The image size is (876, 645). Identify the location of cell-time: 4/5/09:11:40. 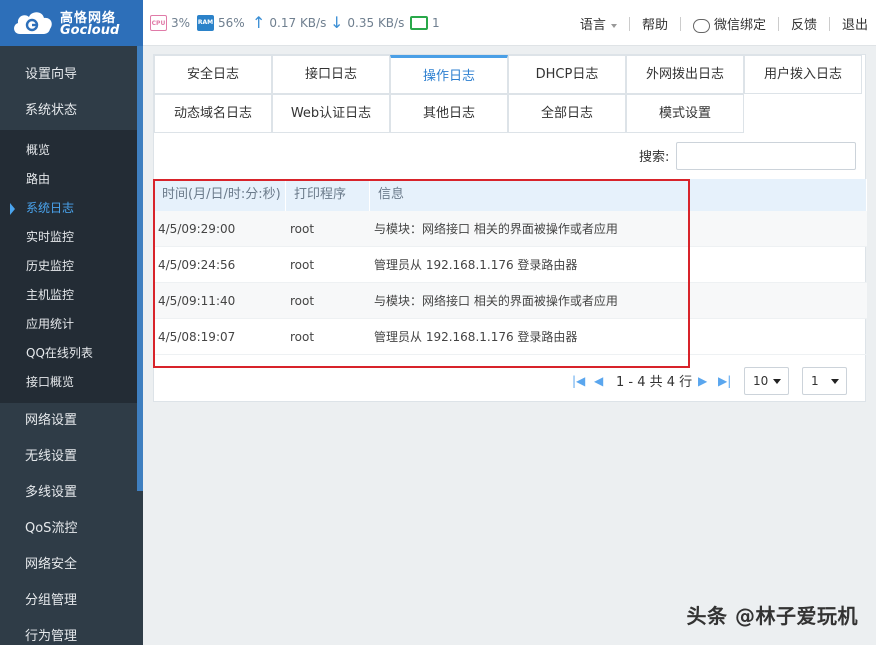
(197, 300).